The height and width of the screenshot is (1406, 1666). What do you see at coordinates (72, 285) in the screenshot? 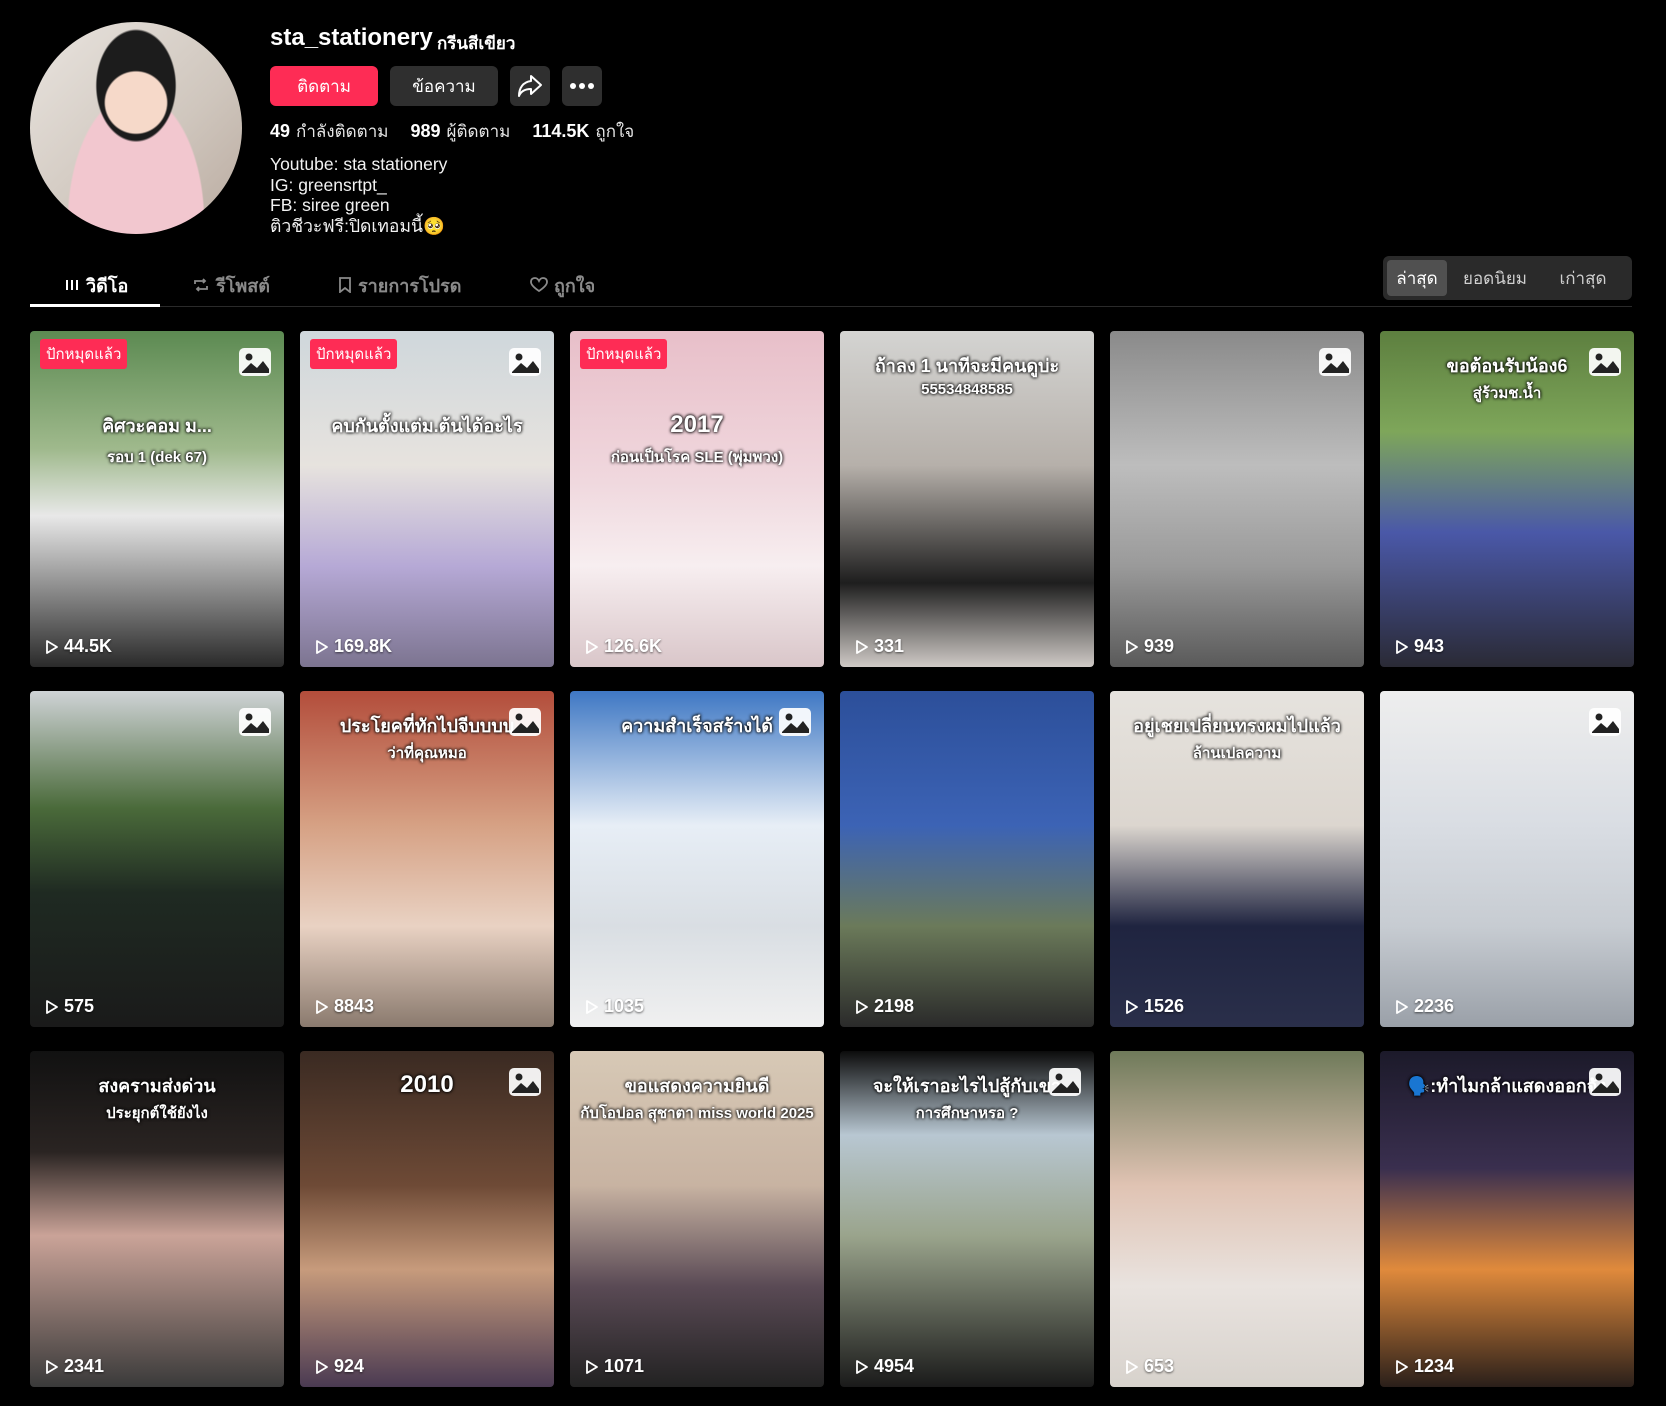
I see `grid-icon` at bounding box center [72, 285].